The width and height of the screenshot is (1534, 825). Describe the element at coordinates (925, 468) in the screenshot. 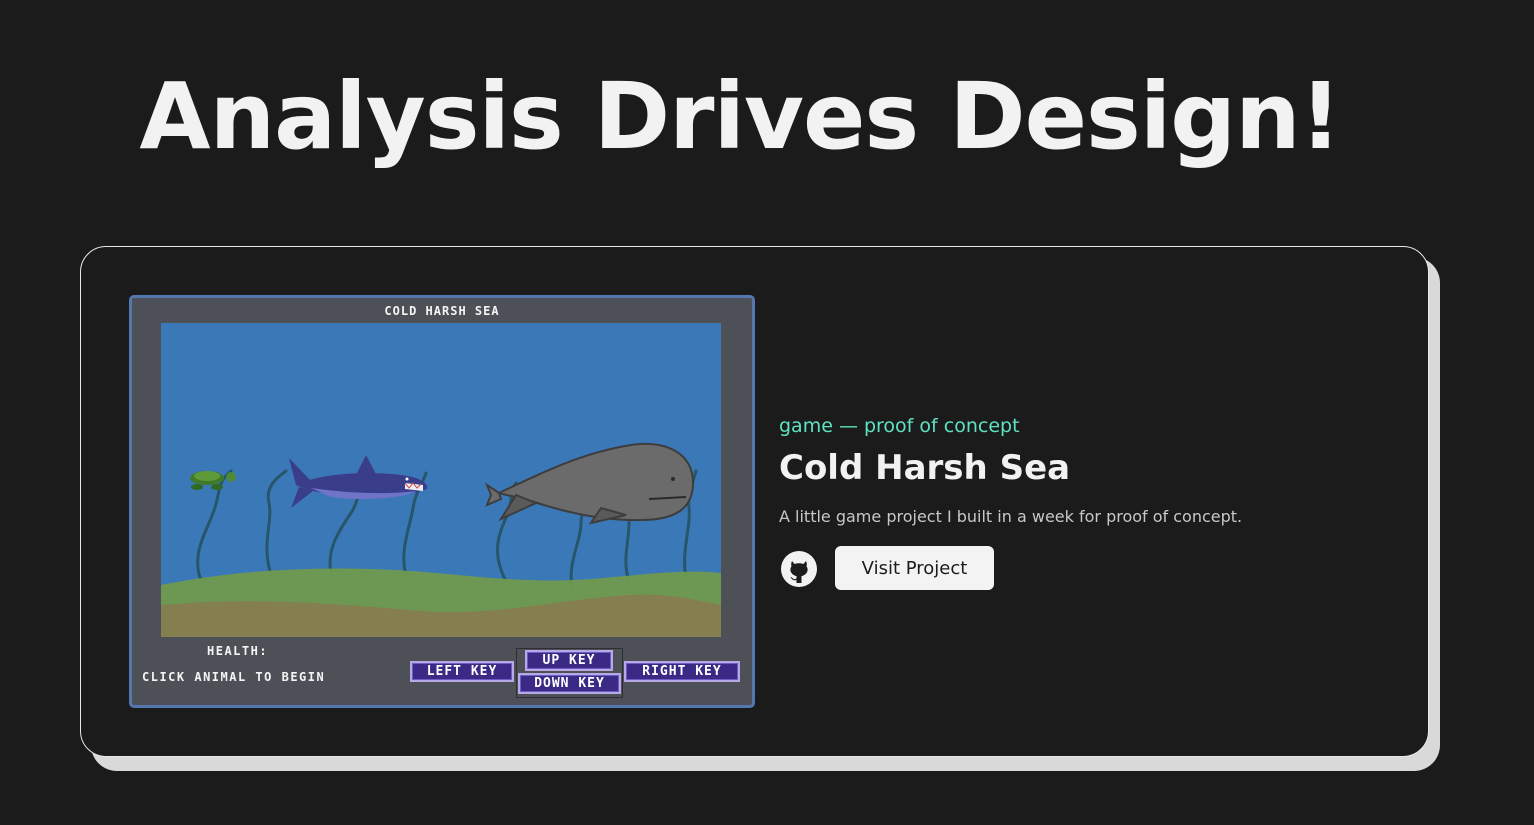

I see `project-title: Cold Harsh Sea` at that location.